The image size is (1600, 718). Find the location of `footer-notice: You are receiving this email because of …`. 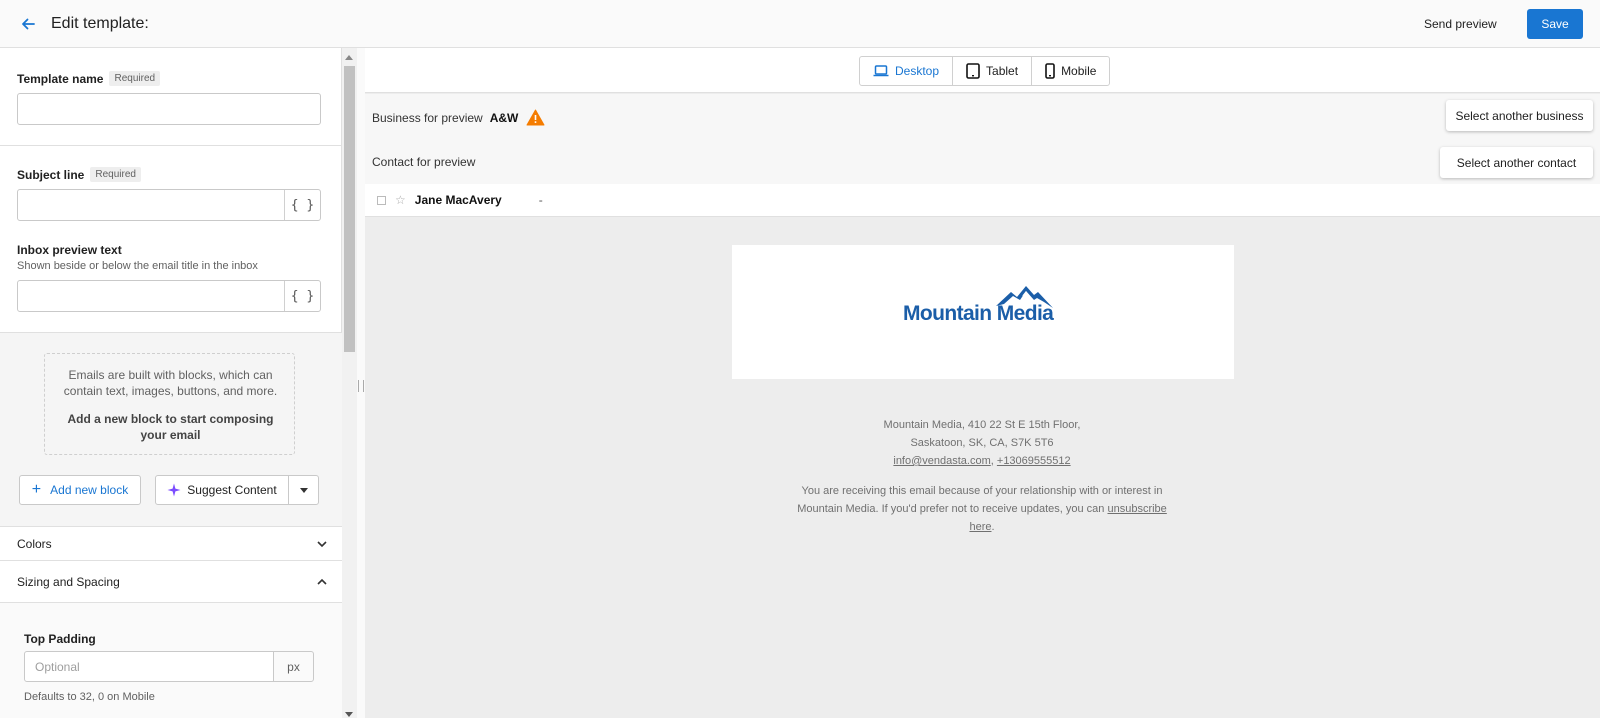

footer-notice: You are receiving this email because of … is located at coordinates (982, 509).